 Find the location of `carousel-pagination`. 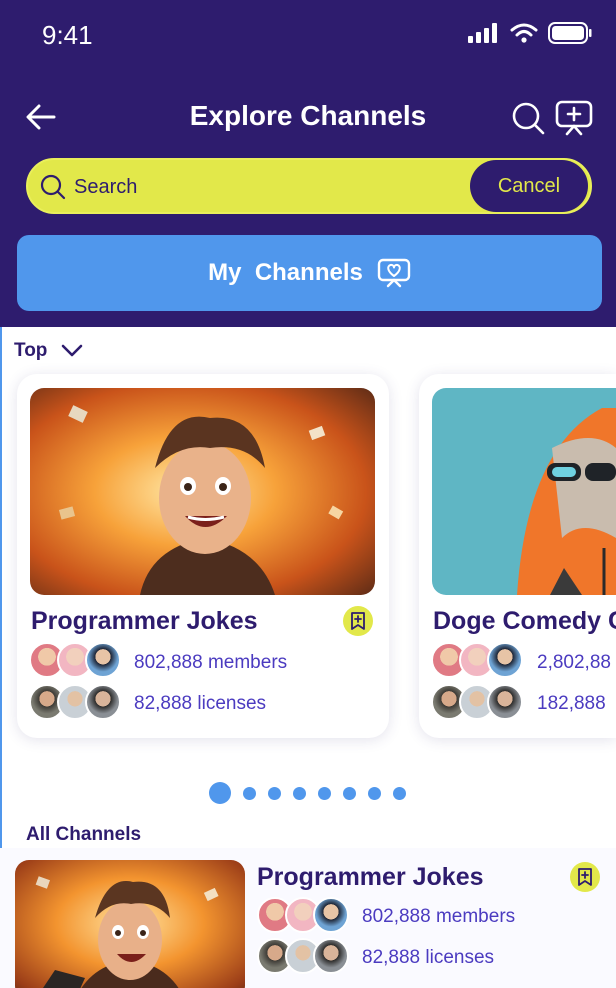

carousel-pagination is located at coordinates (307, 793).